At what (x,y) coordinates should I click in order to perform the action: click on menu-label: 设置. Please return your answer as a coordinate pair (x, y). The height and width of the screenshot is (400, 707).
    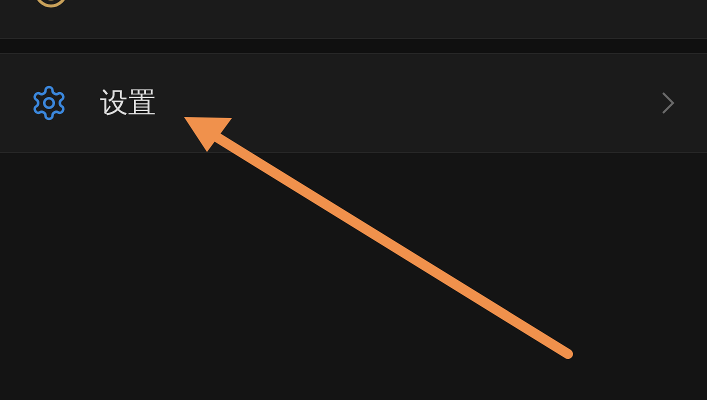
    Looking at the image, I should click on (128, 103).